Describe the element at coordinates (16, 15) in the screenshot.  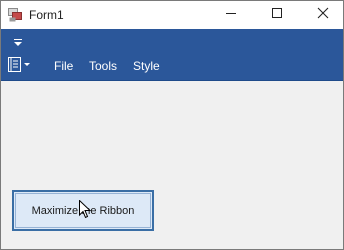
I see `form-app-icon` at that location.